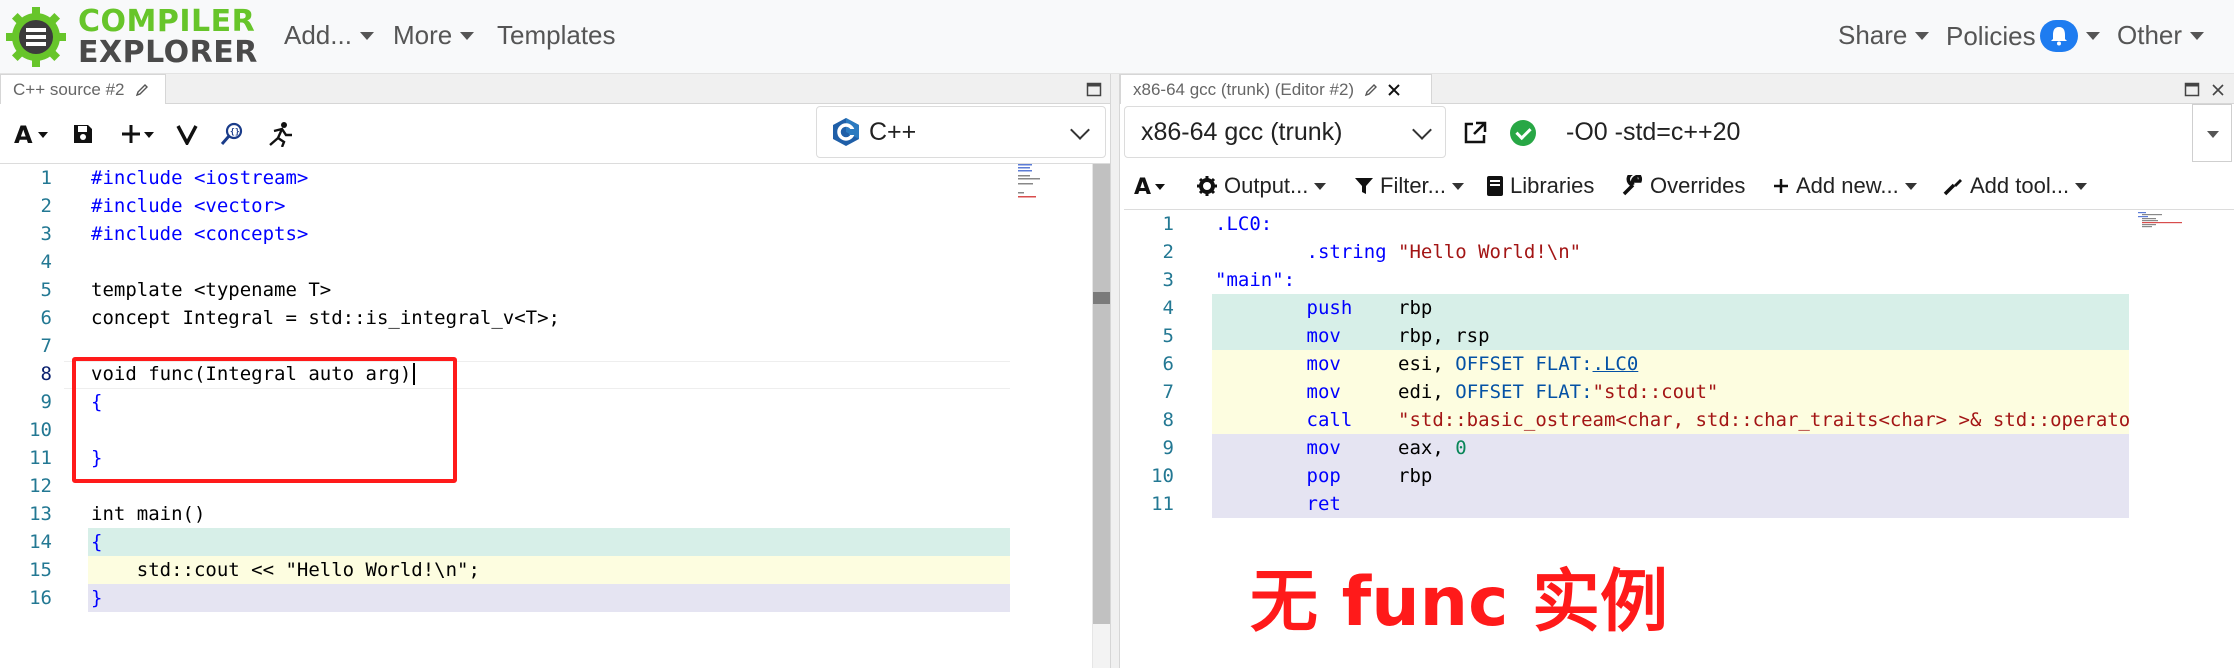 The height and width of the screenshot is (668, 2234). Describe the element at coordinates (1427, 392) in the screenshot. I see `asm-operand: edi,` at that location.